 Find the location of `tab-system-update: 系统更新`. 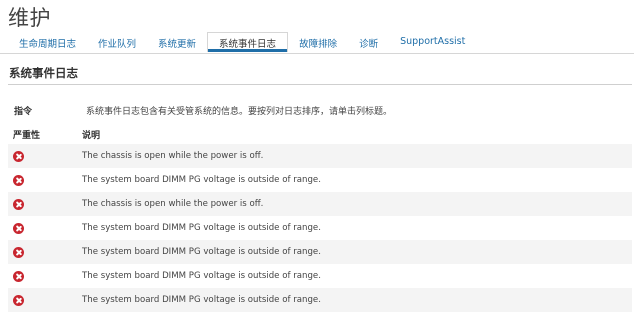

tab-system-update: 系统更新 is located at coordinates (177, 42).